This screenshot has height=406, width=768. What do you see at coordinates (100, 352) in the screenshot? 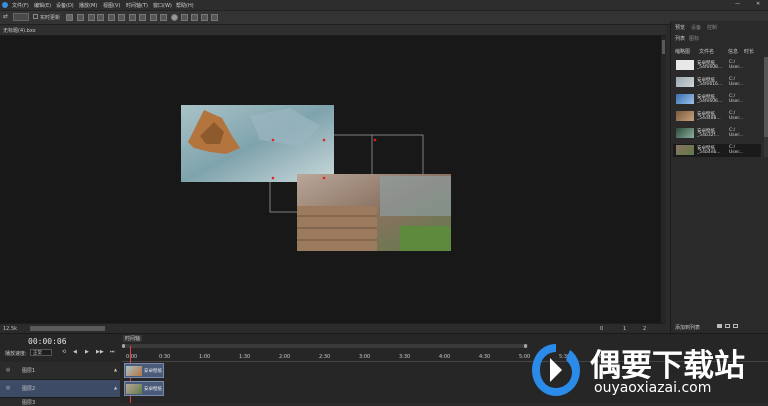
I see `next-icon: ▶▶` at bounding box center [100, 352].